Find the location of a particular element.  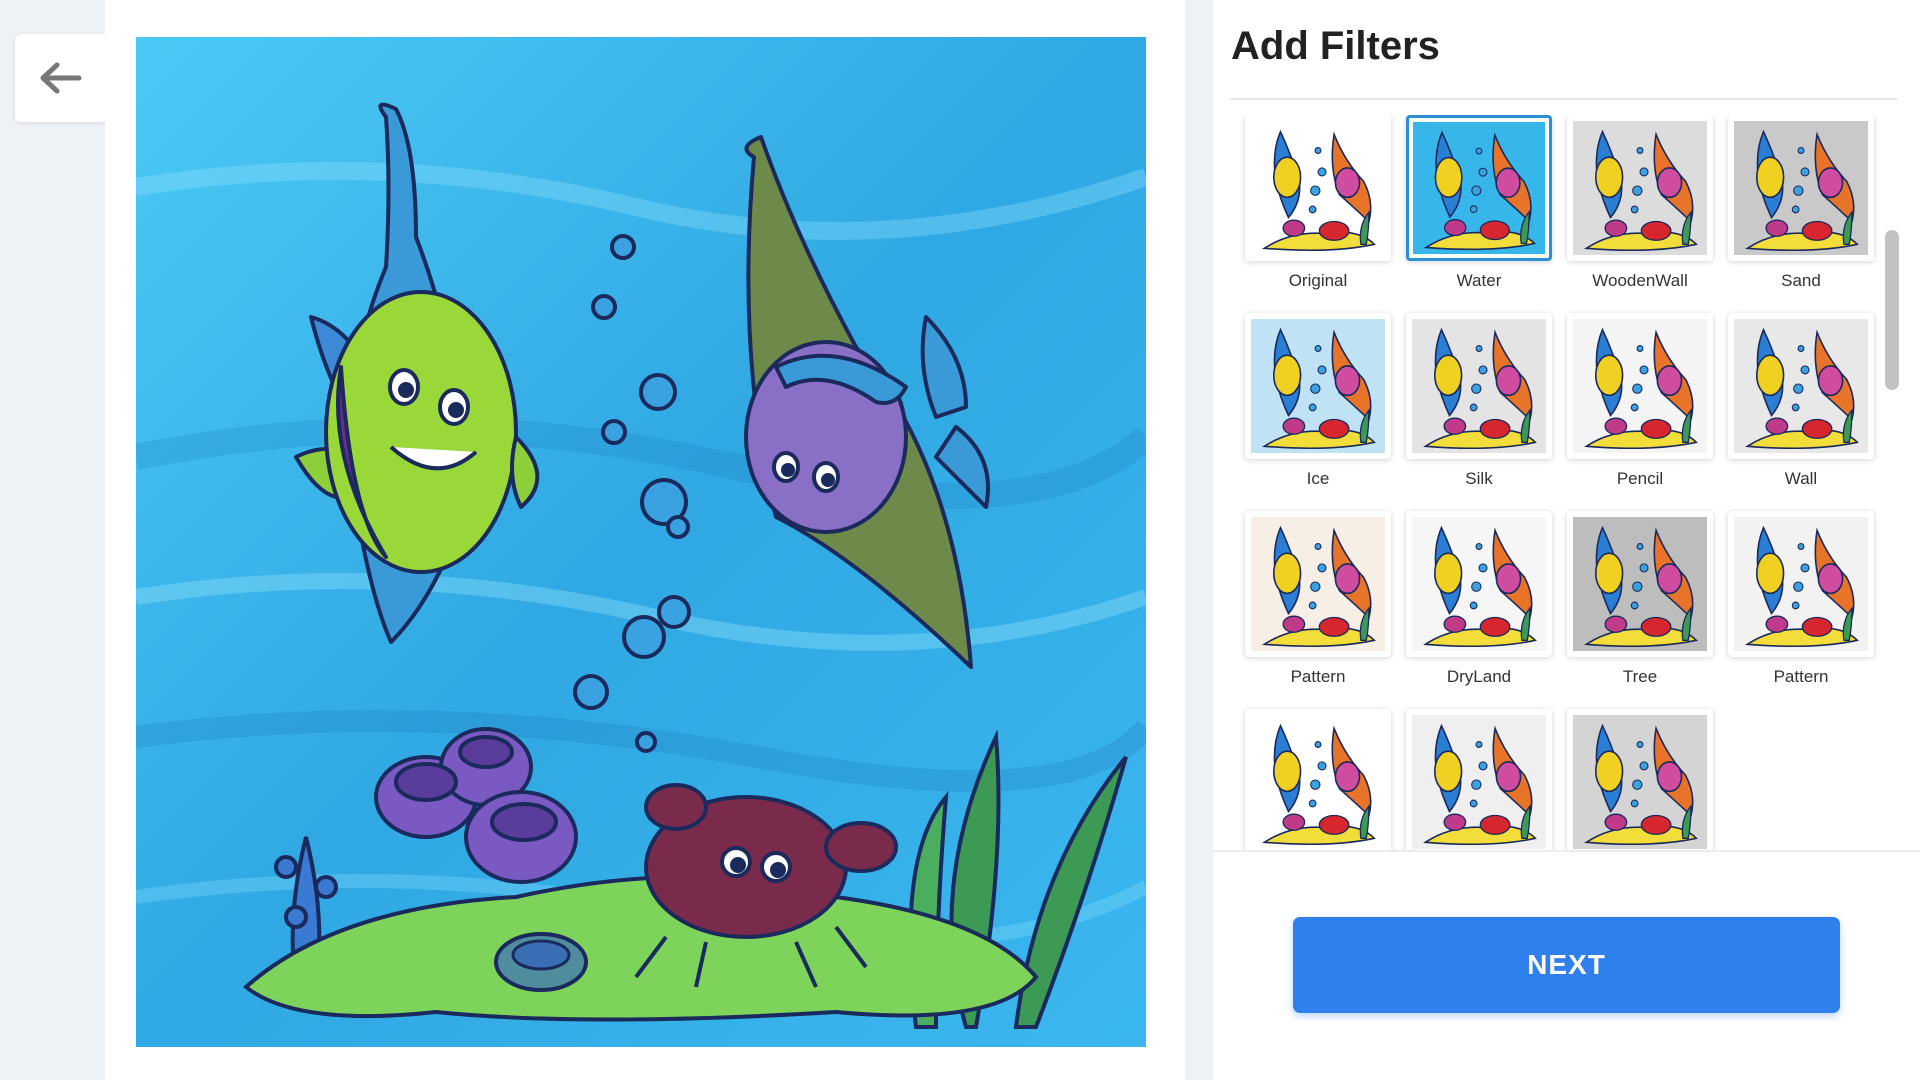

filter-label: Wall is located at coordinates (1801, 478).